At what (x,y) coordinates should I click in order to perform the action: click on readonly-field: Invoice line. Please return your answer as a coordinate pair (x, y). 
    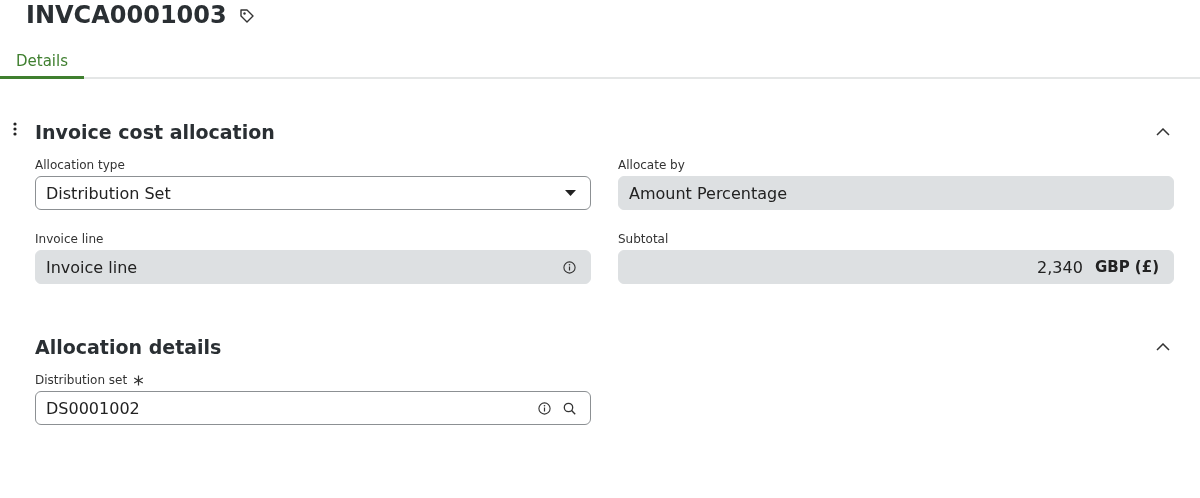
    Looking at the image, I should click on (313, 267).